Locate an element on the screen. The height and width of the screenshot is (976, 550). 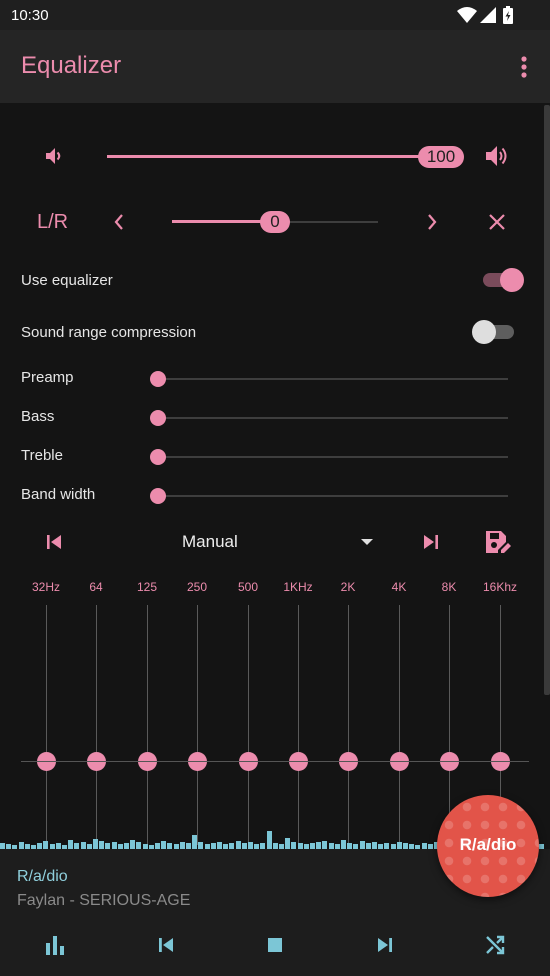
chevron-left-icon is located at coordinates (119, 222).